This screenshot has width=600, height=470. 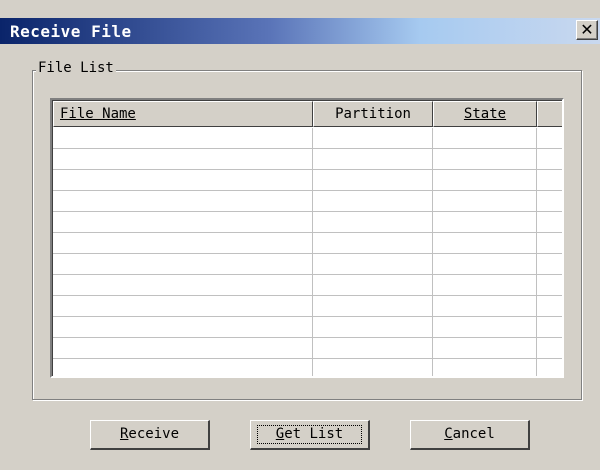 I want to click on close-button: ✕, so click(x=587, y=30).